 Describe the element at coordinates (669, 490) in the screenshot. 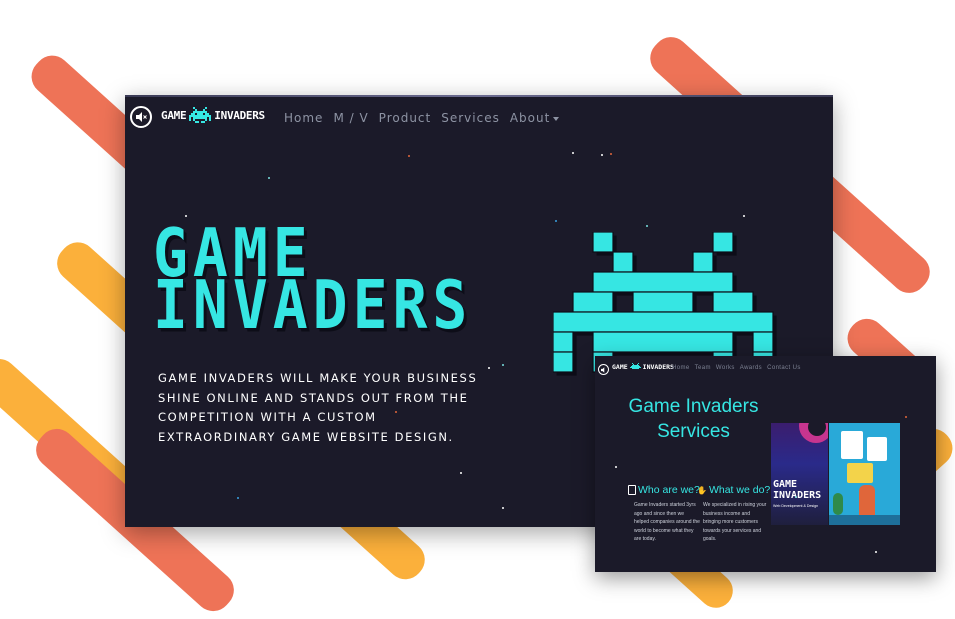

I see `who-are-we-title: Who are we?` at that location.